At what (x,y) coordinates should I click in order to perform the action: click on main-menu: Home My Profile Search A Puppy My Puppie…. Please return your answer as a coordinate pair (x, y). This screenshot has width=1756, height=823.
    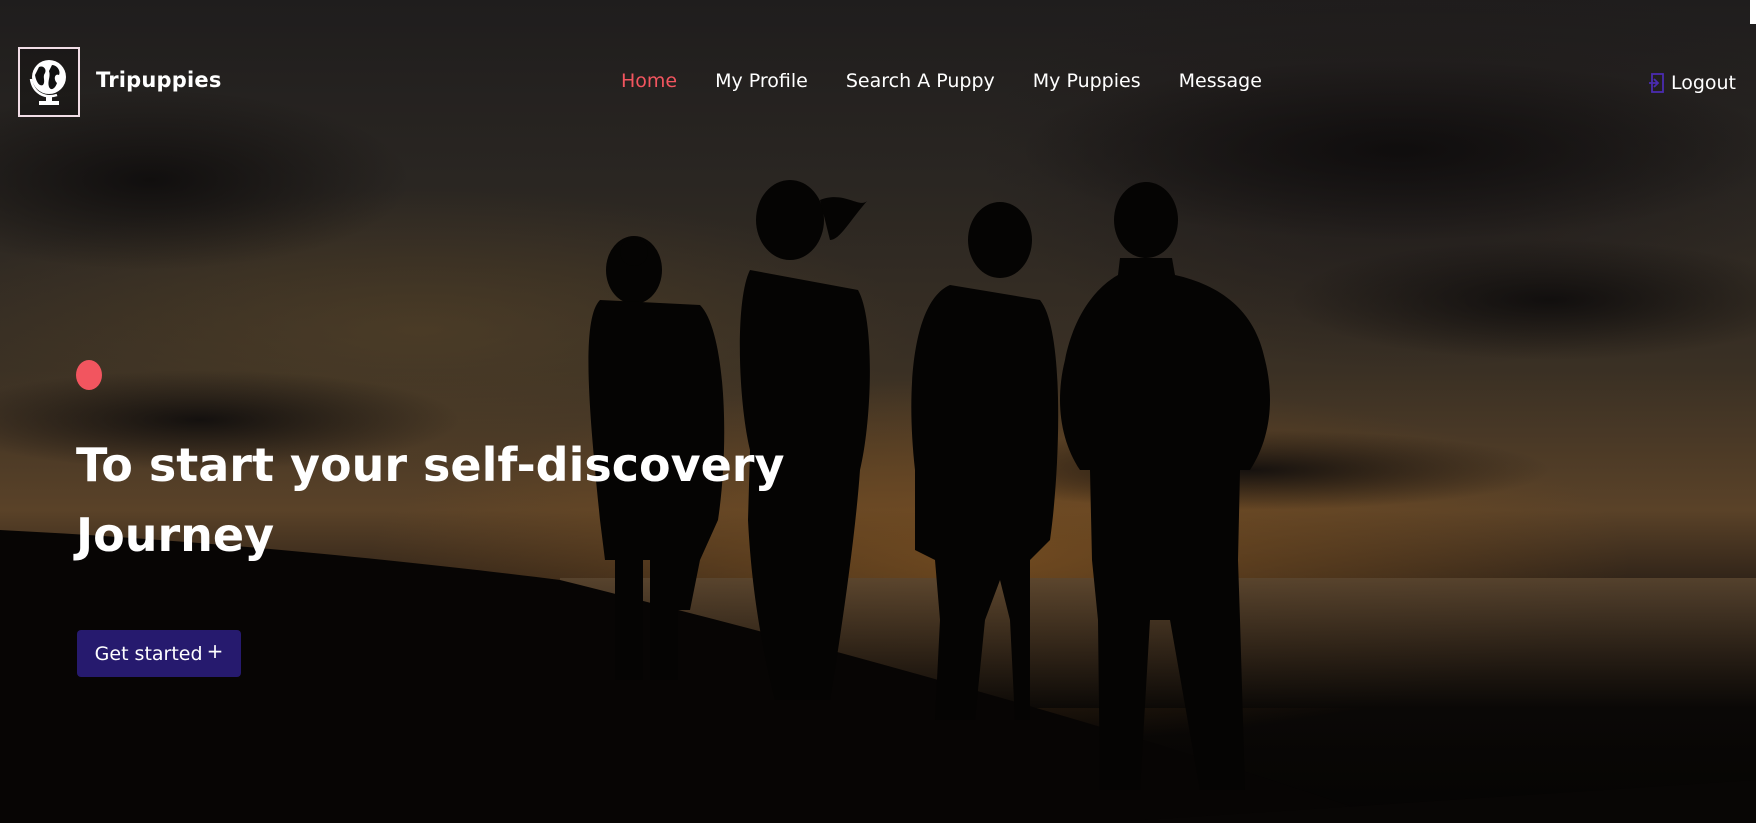
    Looking at the image, I should click on (960, 81).